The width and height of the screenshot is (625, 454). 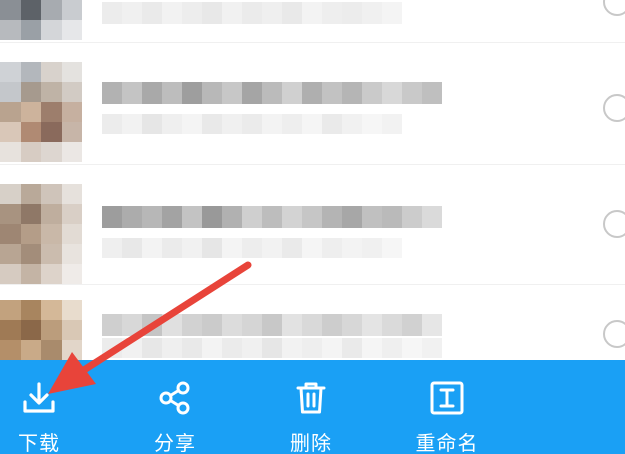 What do you see at coordinates (447, 442) in the screenshot?
I see `rename-label: 重命名` at bounding box center [447, 442].